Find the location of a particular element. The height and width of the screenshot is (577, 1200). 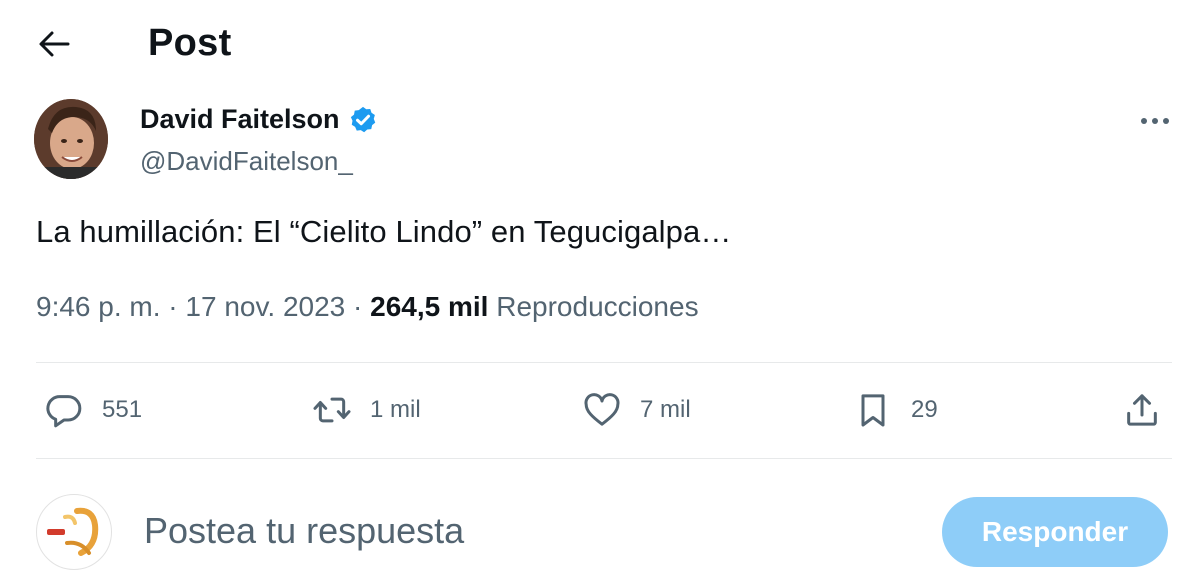

reply-icon is located at coordinates (64, 411).